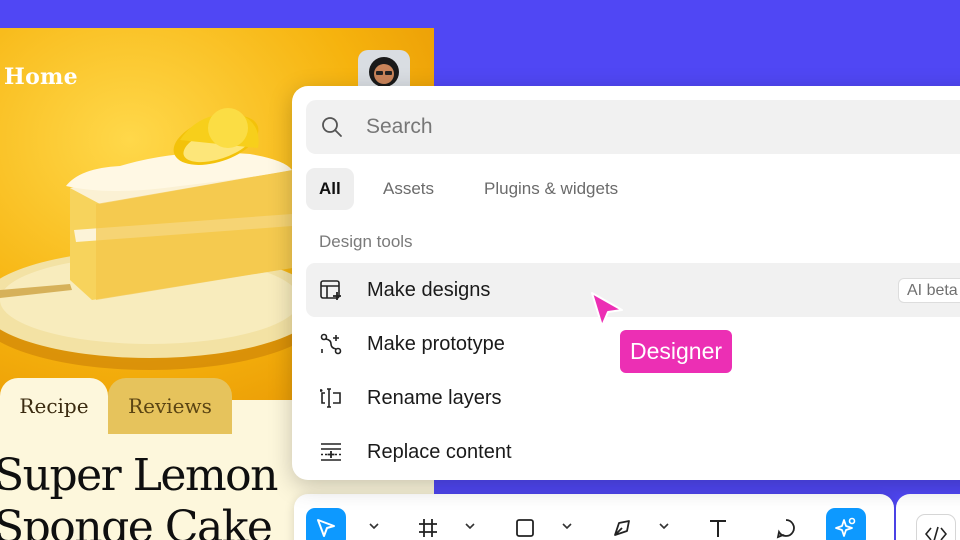 This screenshot has height=540, width=960. What do you see at coordinates (633, 452) in the screenshot?
I see `menu-item-replace-content: Replace content` at bounding box center [633, 452].